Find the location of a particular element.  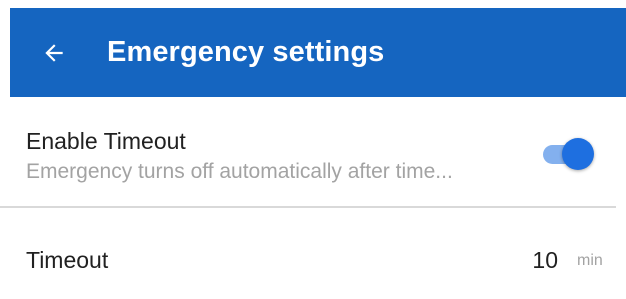

arrow-left-icon is located at coordinates (54, 53).